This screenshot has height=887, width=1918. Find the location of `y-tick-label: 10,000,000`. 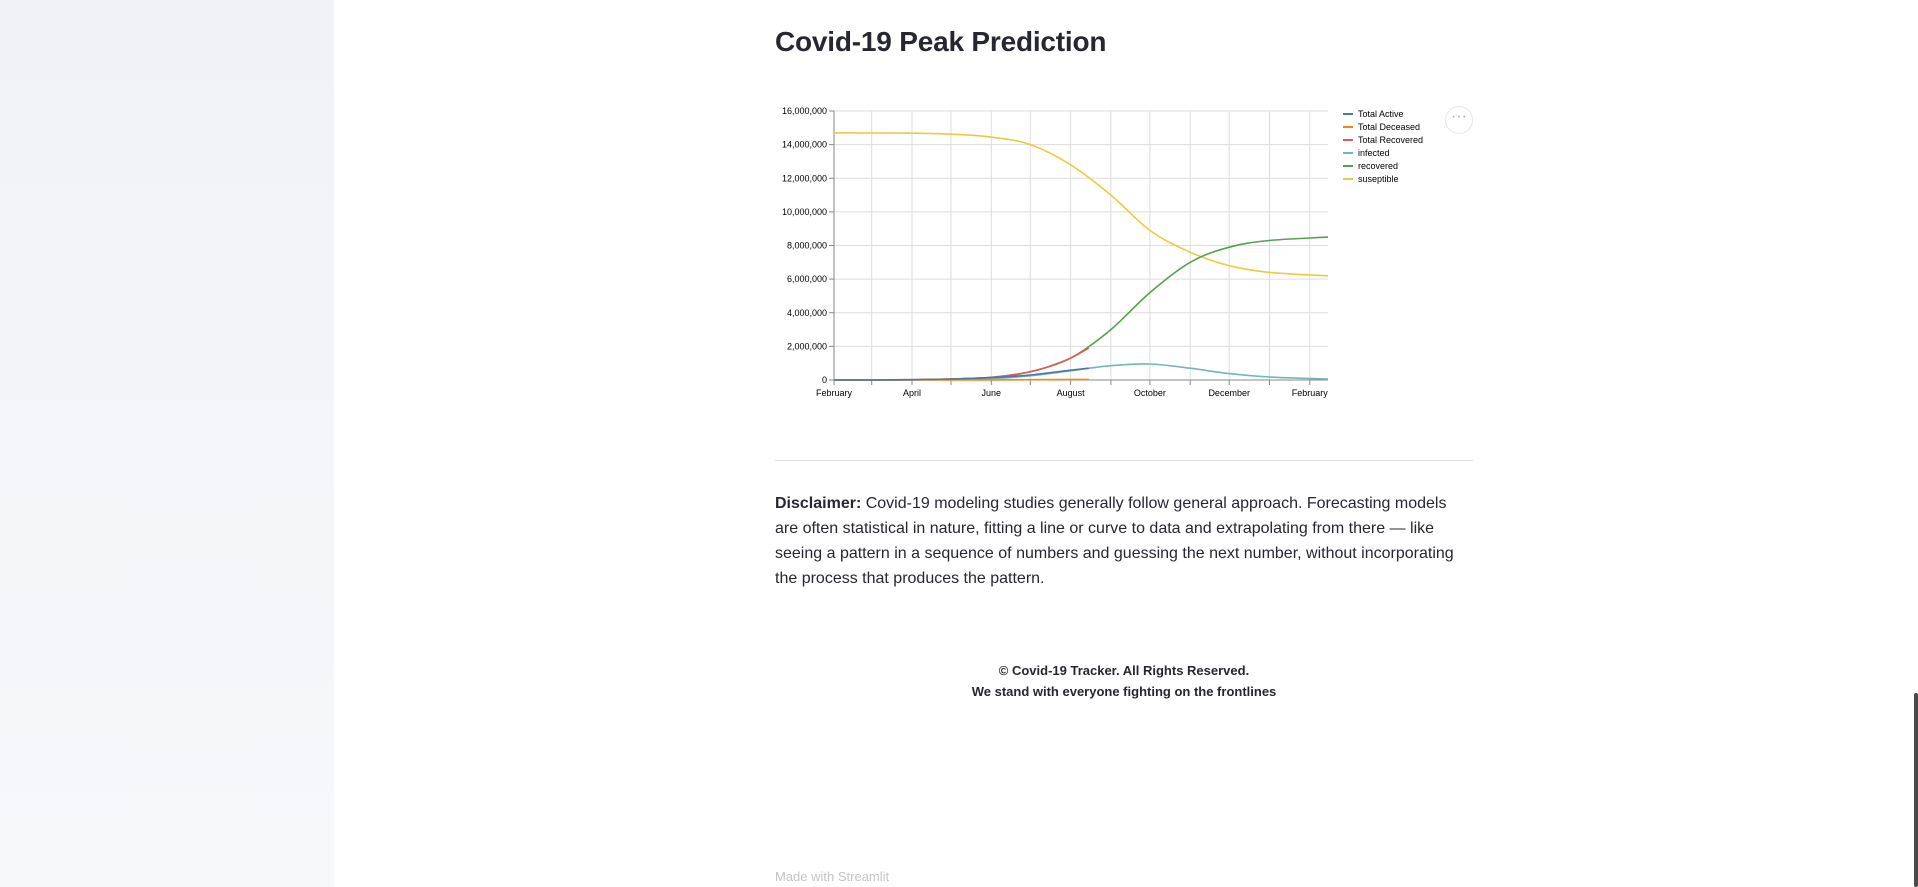

y-tick-label: 10,000,000 is located at coordinates (804, 212).